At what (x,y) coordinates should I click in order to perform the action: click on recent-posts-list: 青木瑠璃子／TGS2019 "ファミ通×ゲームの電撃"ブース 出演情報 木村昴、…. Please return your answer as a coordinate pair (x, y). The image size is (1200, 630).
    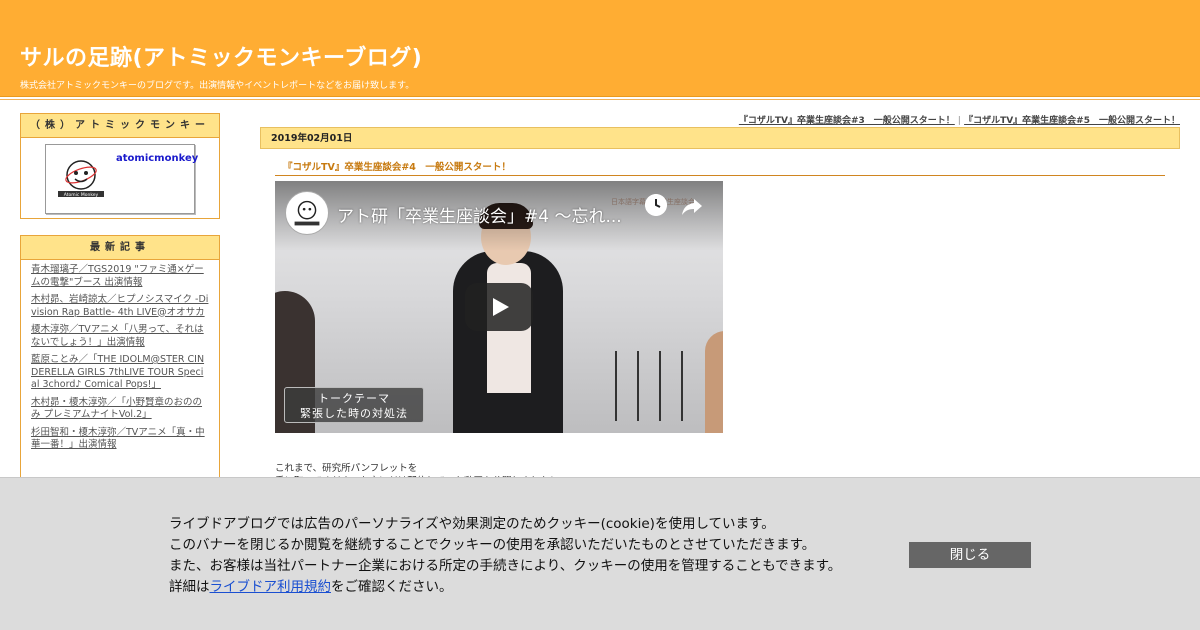
    Looking at the image, I should click on (120, 356).